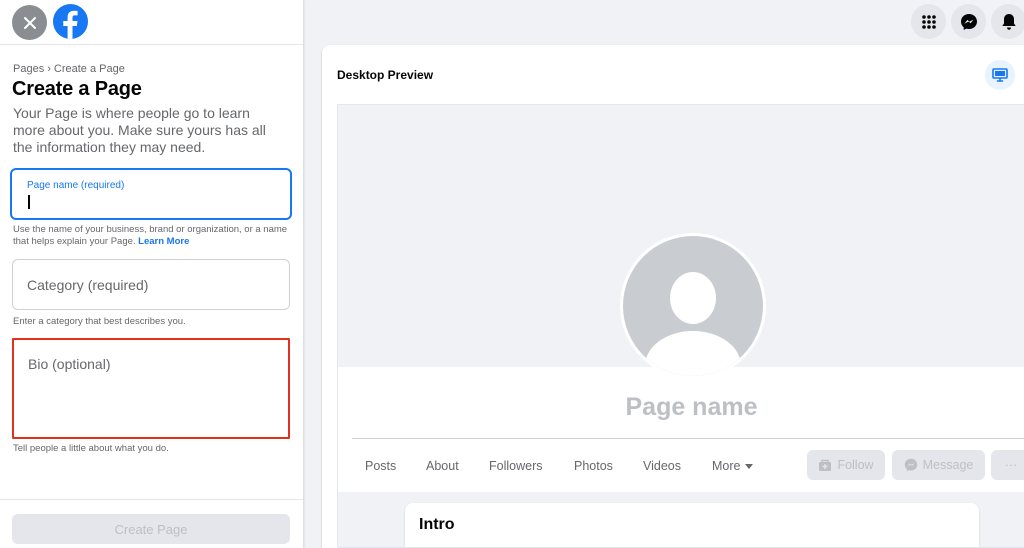 The image size is (1024, 548). Describe the element at coordinates (151, 22) in the screenshot. I see `left-panel-header` at that location.